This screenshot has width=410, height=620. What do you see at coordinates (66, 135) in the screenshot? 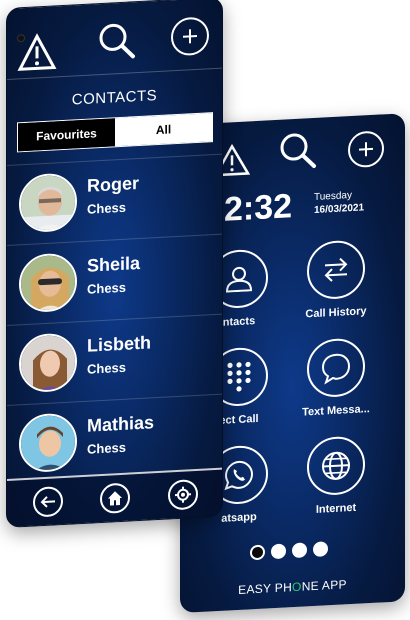
I see `tab-favourites: Favourites` at bounding box center [66, 135].